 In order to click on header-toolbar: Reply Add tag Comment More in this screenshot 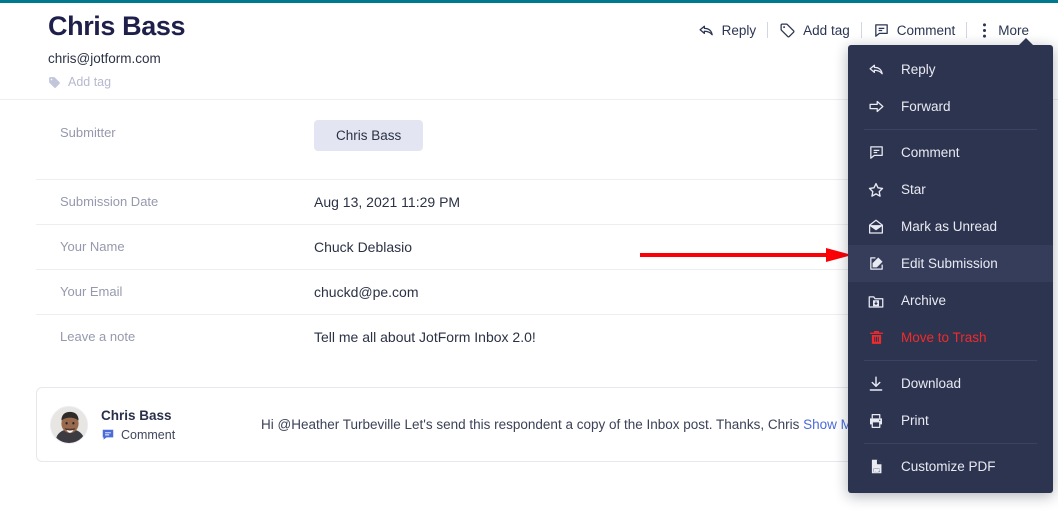, I will do `click(863, 30)`.